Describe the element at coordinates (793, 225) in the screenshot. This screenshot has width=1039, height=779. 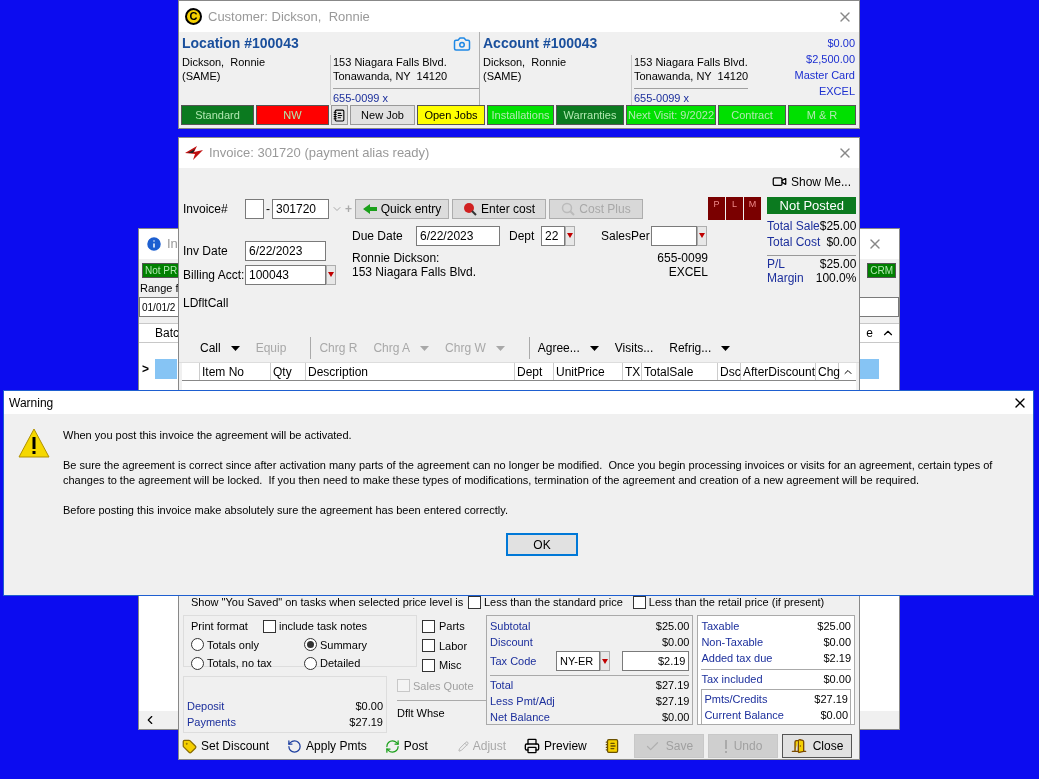
I see `total-label: Total Sale` at that location.